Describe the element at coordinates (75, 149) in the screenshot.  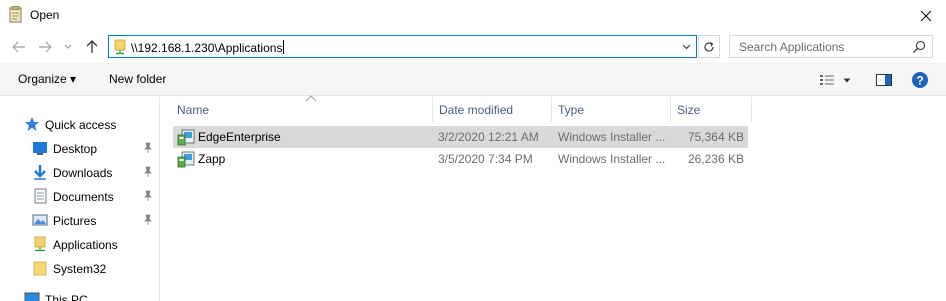
I see `nav-item-label: Desktop` at that location.